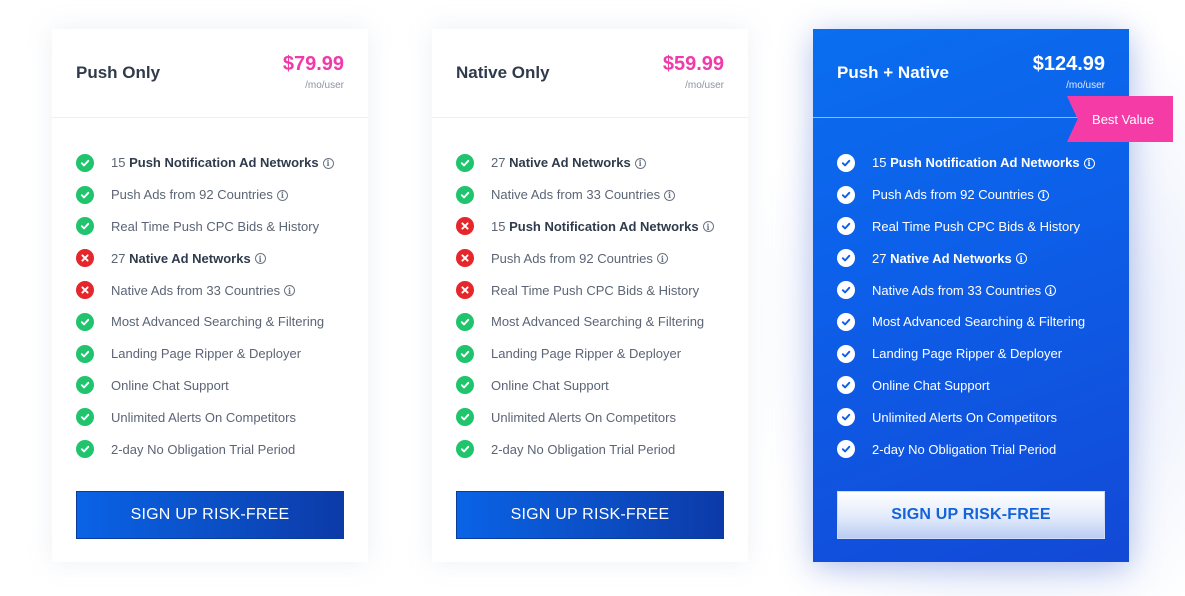 The image size is (1185, 596). I want to click on feature-text-pre: Push Ads from 92 Countries, so click(572, 258).